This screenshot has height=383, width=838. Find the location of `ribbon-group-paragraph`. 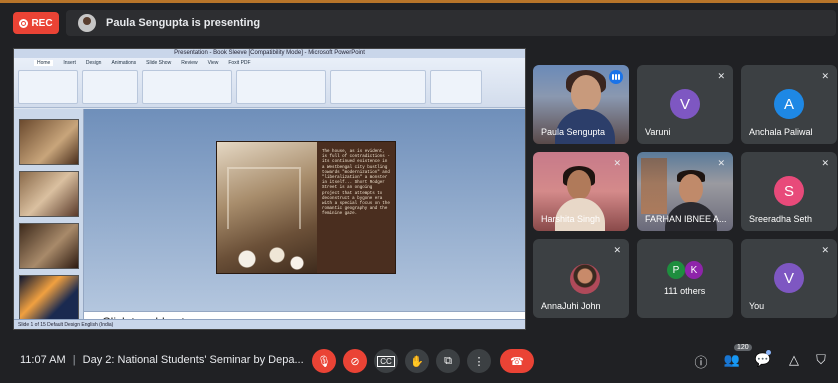

ribbon-group-paragraph is located at coordinates (281, 87).